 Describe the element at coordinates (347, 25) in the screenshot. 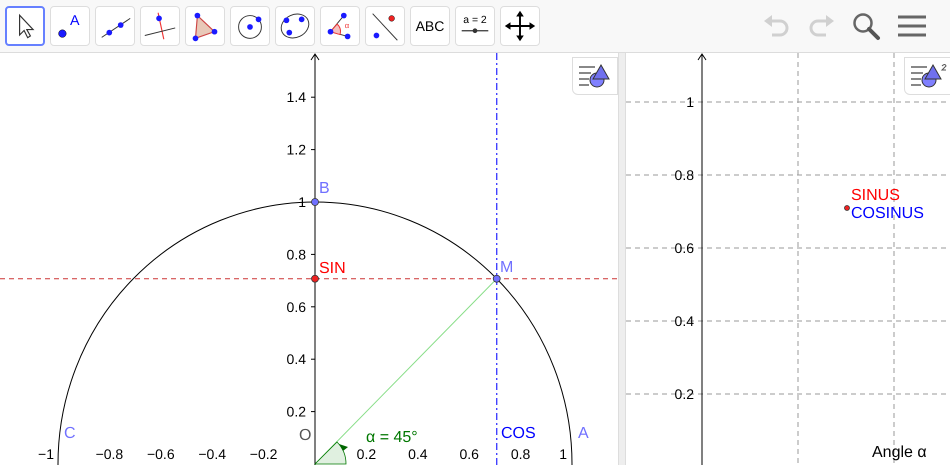

I see `icon-label: α` at that location.